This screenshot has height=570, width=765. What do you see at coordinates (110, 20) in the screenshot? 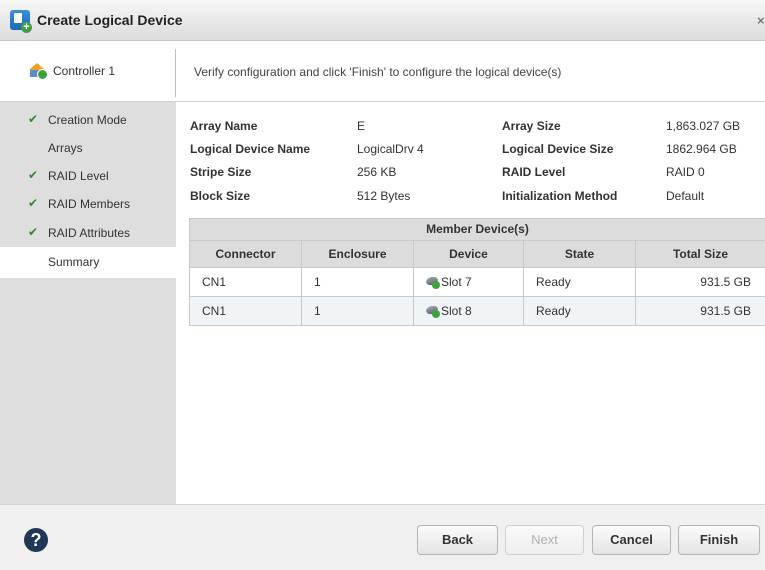
I see `window-title: Create Logical Device` at bounding box center [110, 20].